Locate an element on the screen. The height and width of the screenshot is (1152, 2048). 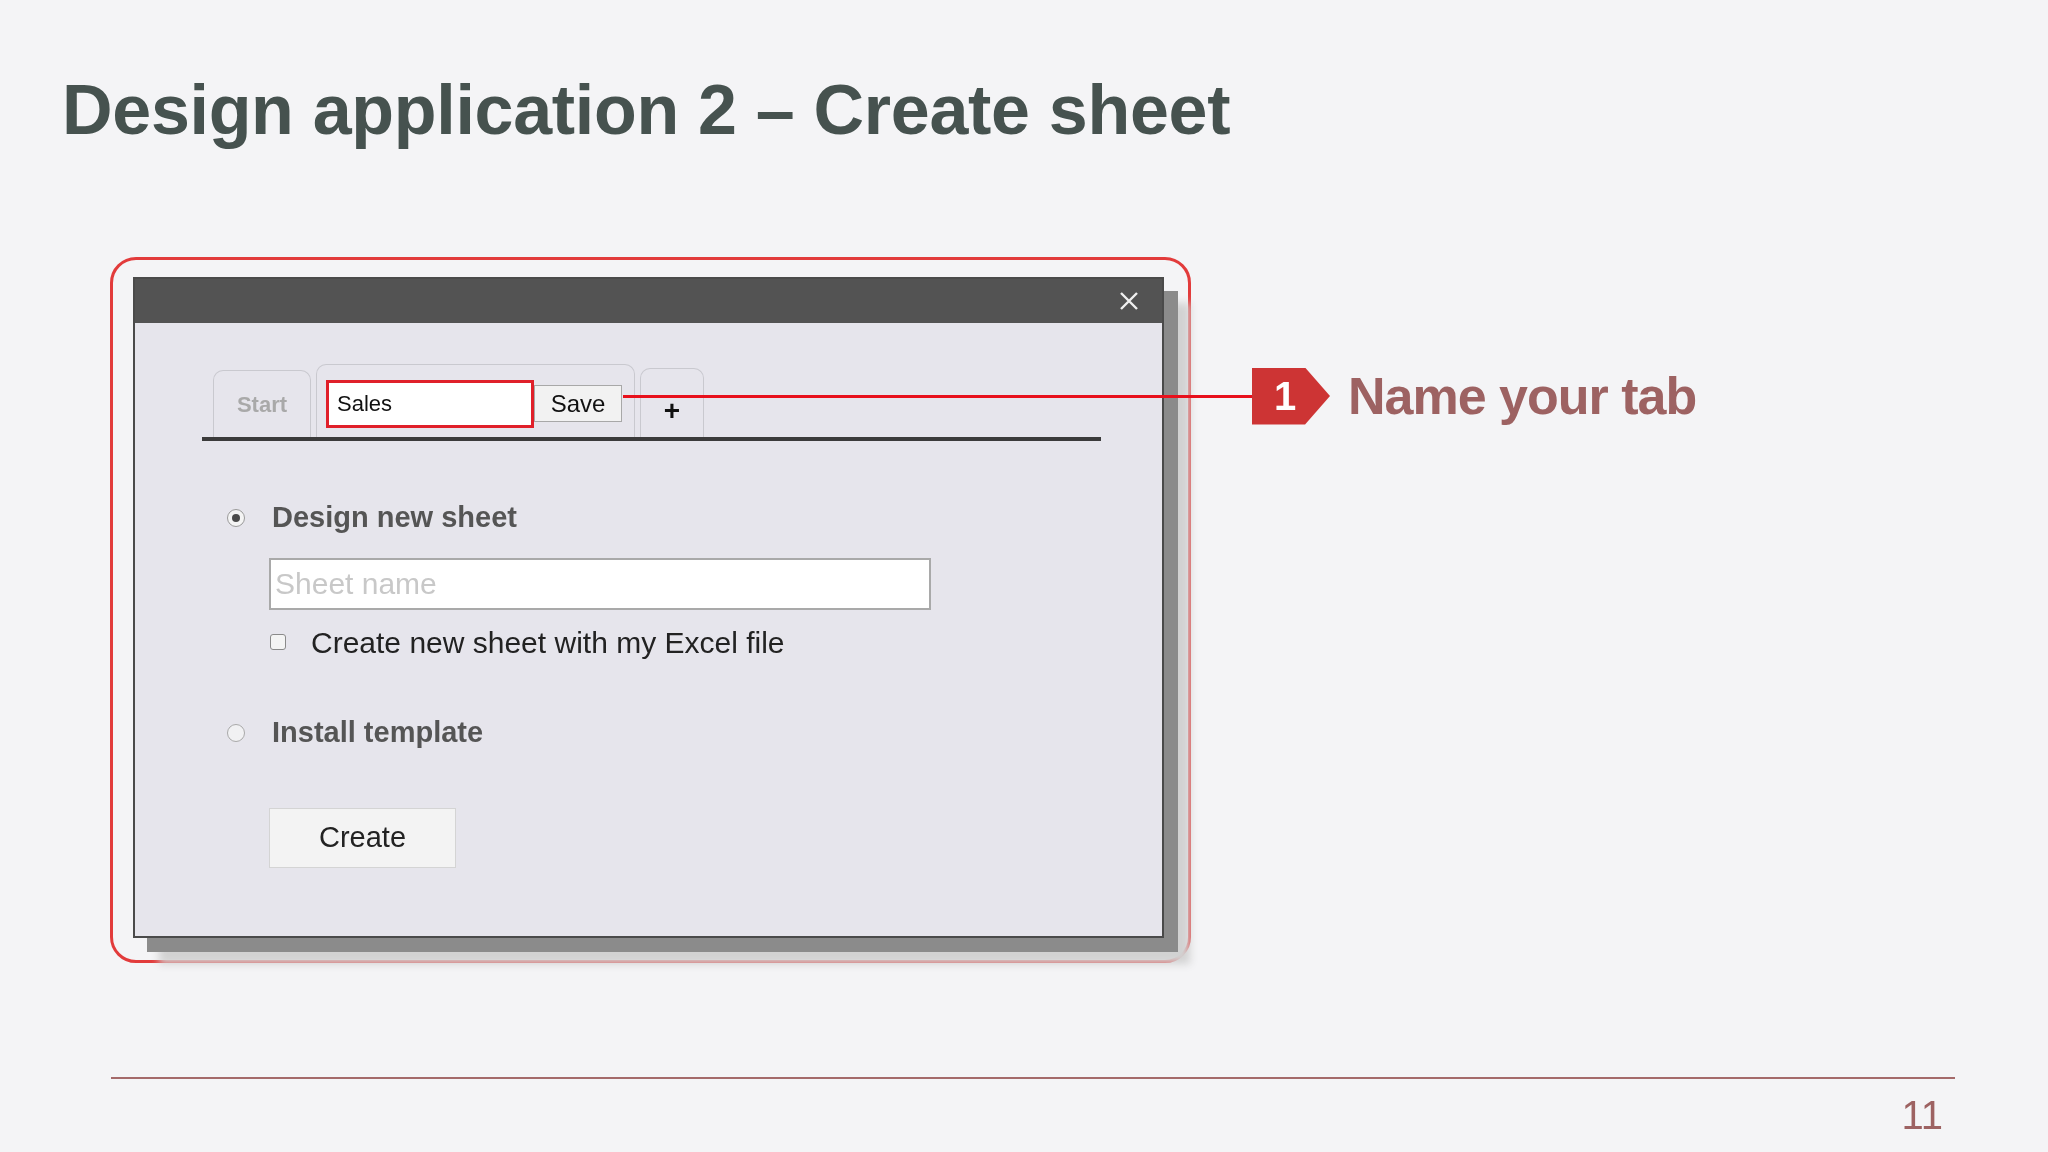
page-number: 11 is located at coordinates (1922, 1115).